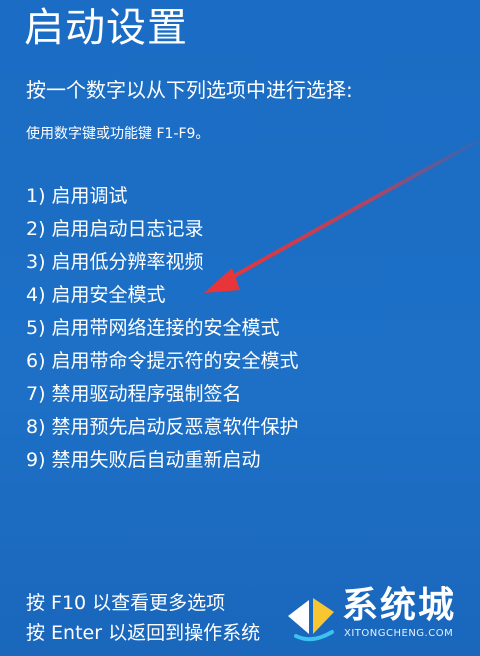 The width and height of the screenshot is (480, 656). What do you see at coordinates (189, 90) in the screenshot?
I see `selection-prompt: 按一个数字以从下列选项中进行选择:` at bounding box center [189, 90].